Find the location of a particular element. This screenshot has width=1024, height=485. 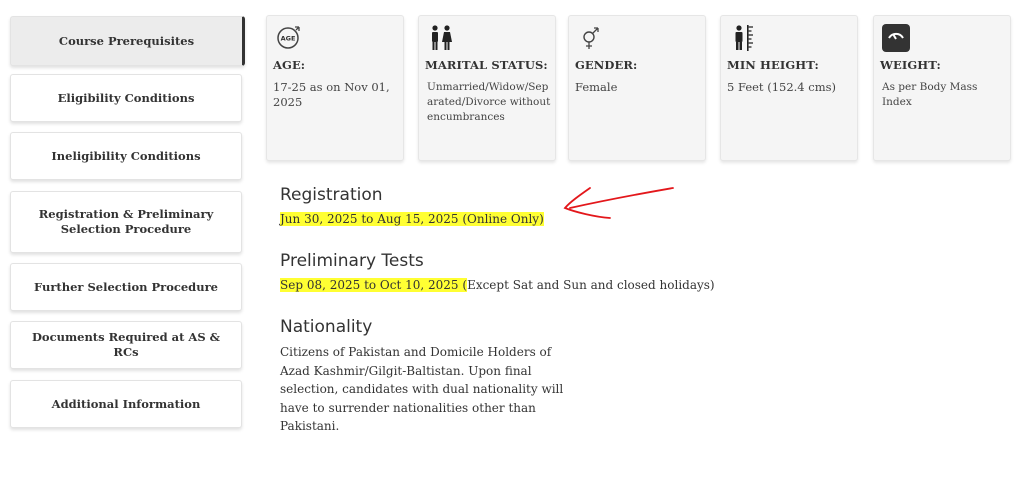

gender-label: GENDER: is located at coordinates (606, 65).